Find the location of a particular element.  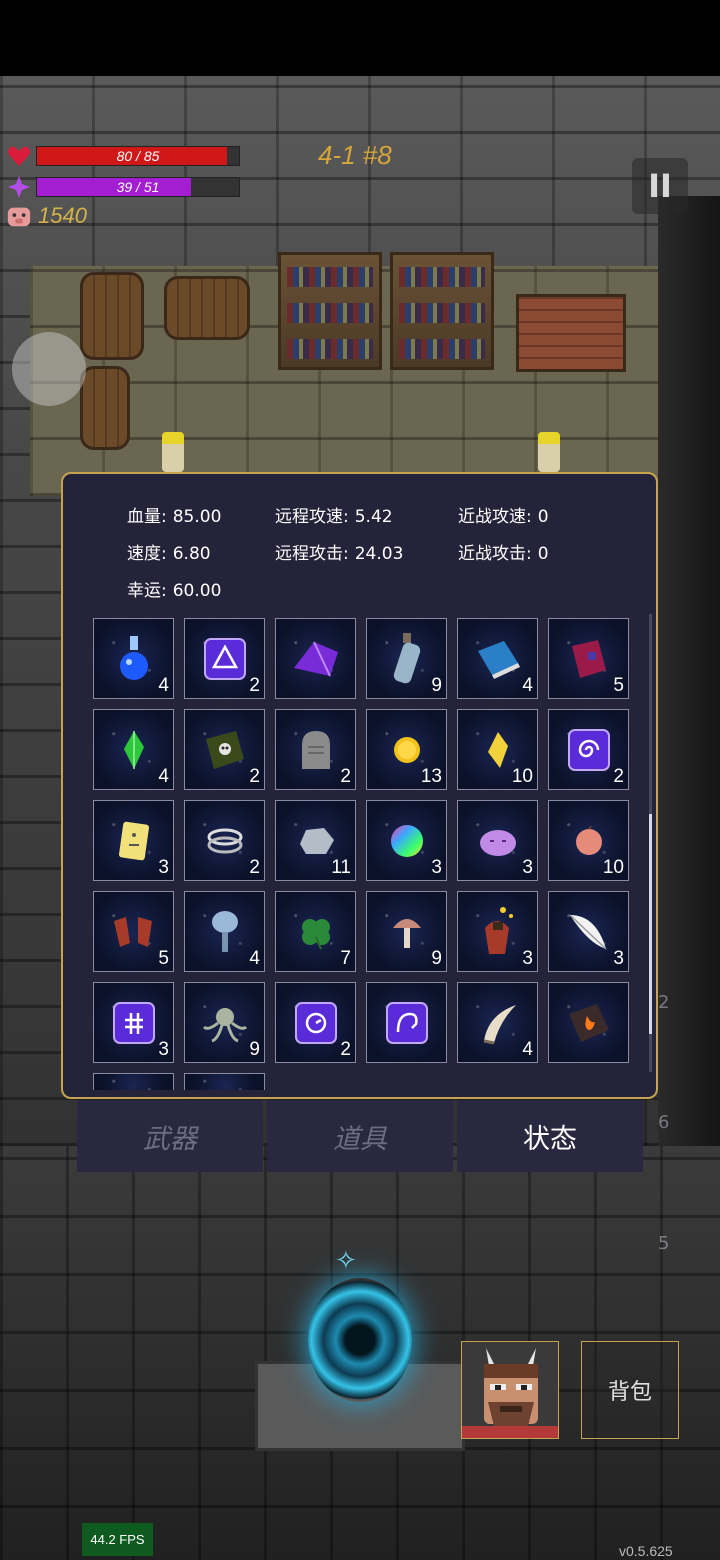

mana-diamond-icon is located at coordinates (19, 187).